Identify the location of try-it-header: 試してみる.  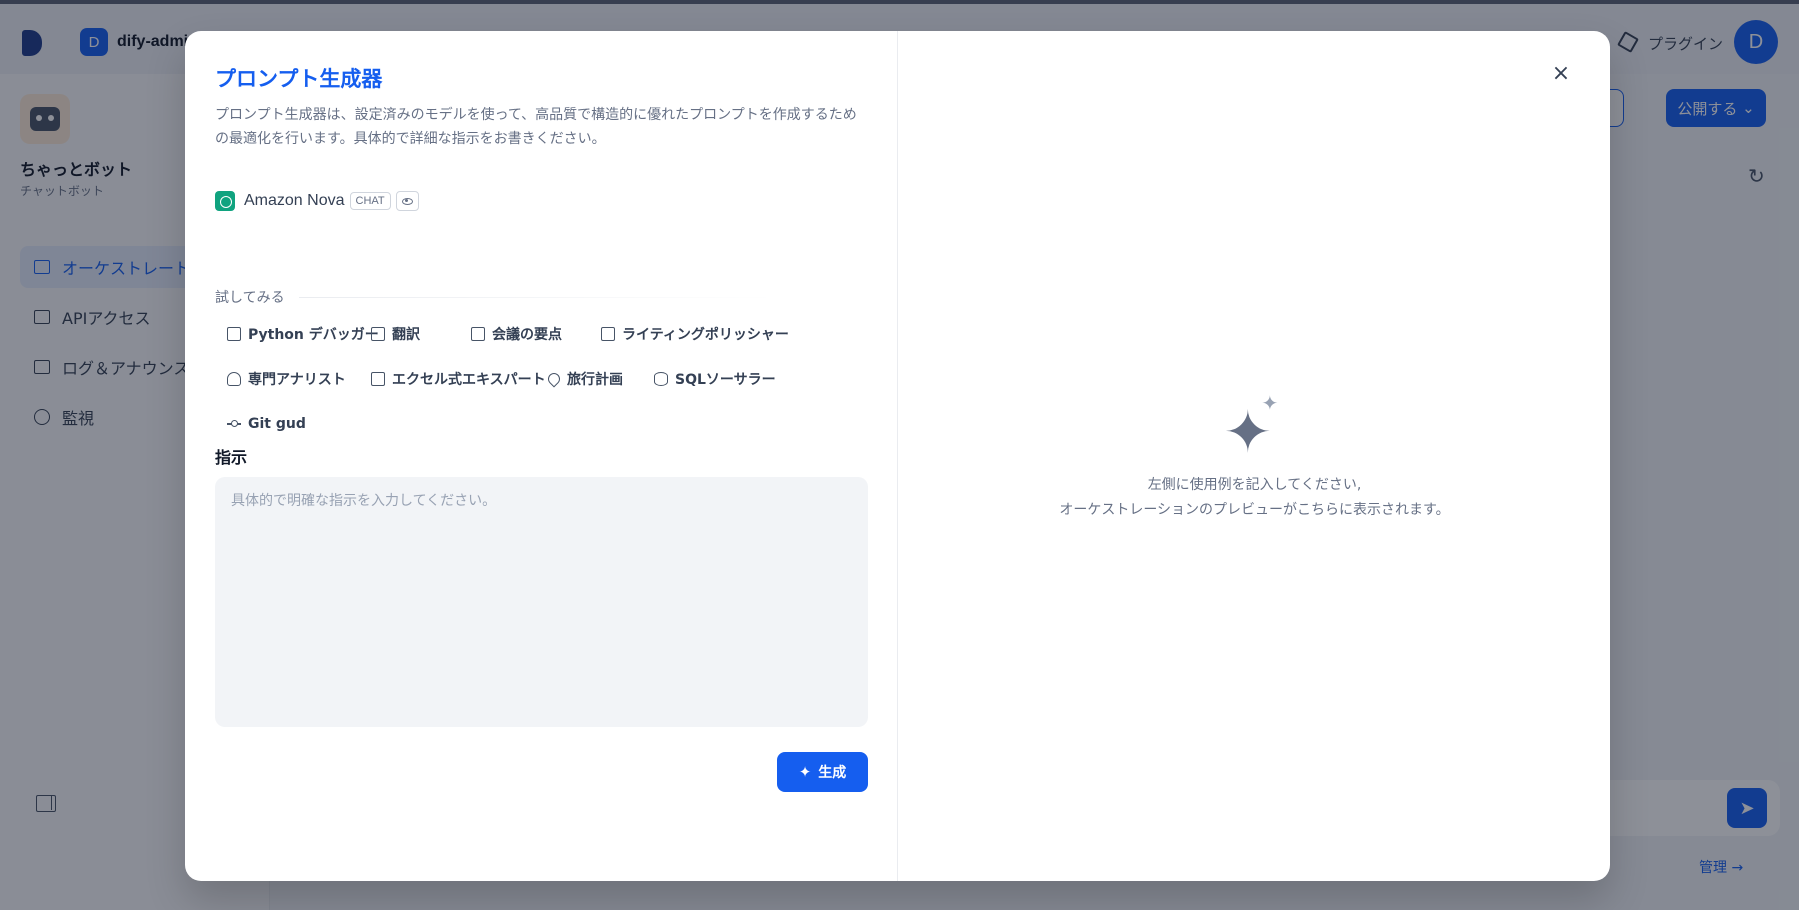
(495, 297).